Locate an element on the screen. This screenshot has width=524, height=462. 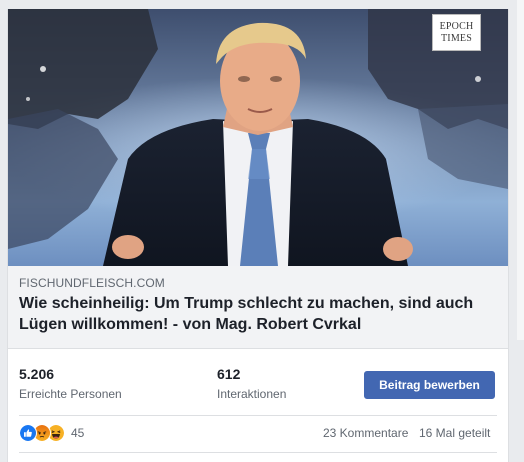
adjacent-column-edge is located at coordinates (520, 170).